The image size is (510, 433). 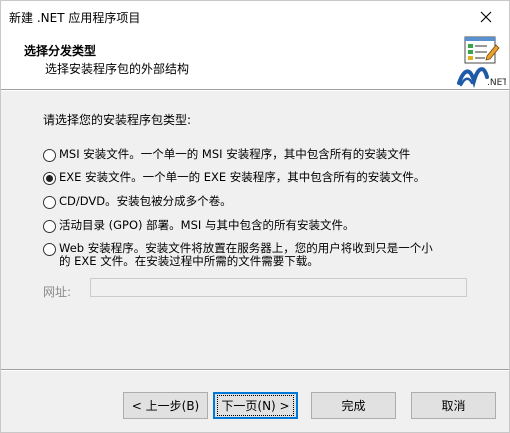 What do you see at coordinates (278, 287) in the screenshot?
I see `url-input` at bounding box center [278, 287].